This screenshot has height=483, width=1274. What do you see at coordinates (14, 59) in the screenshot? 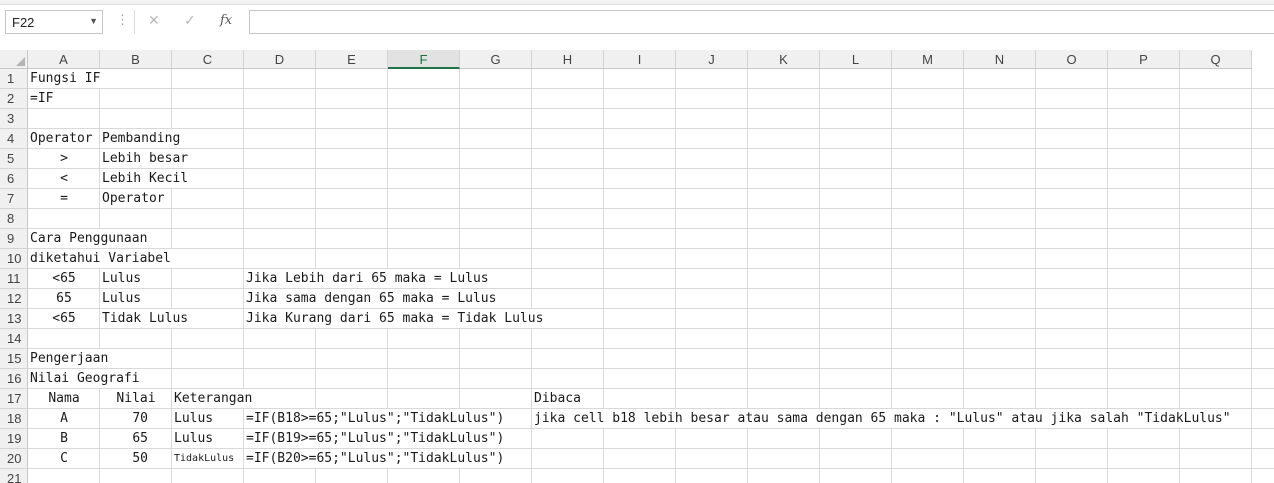
I see `select-all-button` at bounding box center [14, 59].